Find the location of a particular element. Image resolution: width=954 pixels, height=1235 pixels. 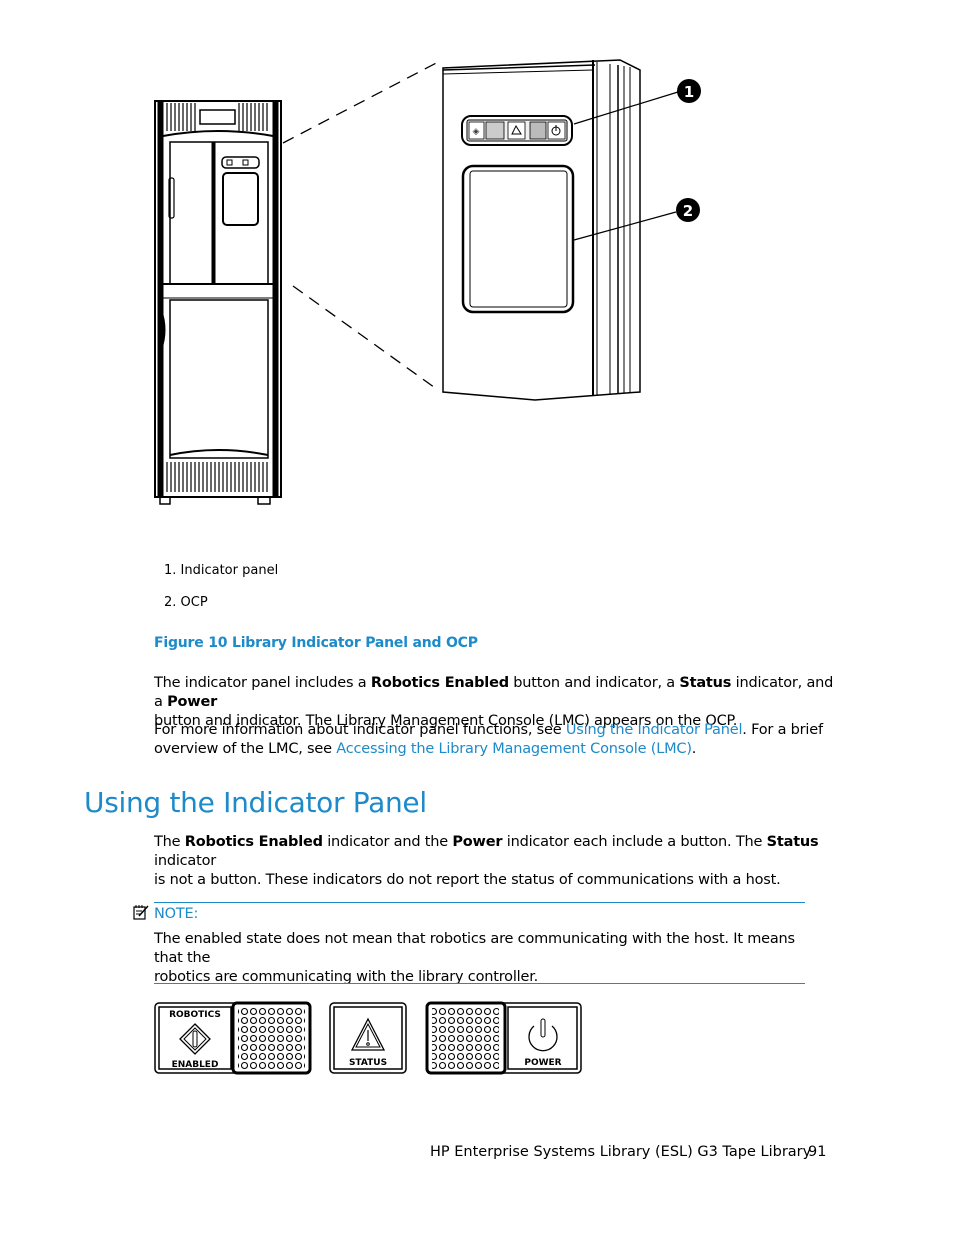

text-run: . For a brief is located at coordinates (782, 730).